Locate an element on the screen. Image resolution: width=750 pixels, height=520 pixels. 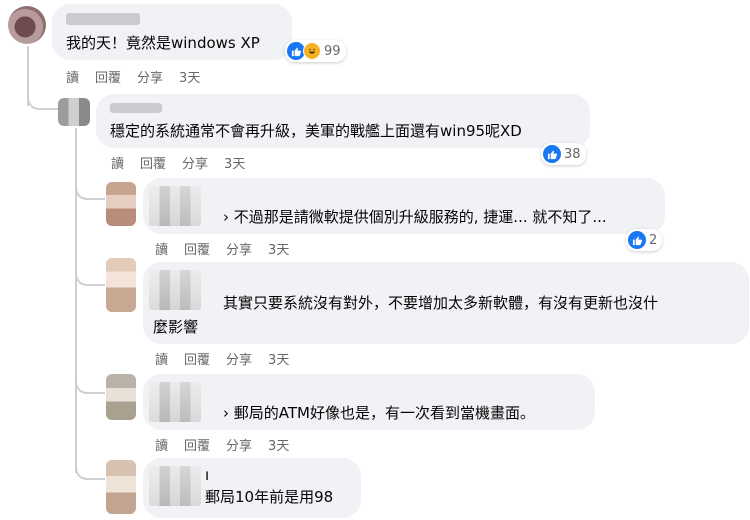
comment-bubble: ı 郵局10年前是用98 is located at coordinates (252, 488).